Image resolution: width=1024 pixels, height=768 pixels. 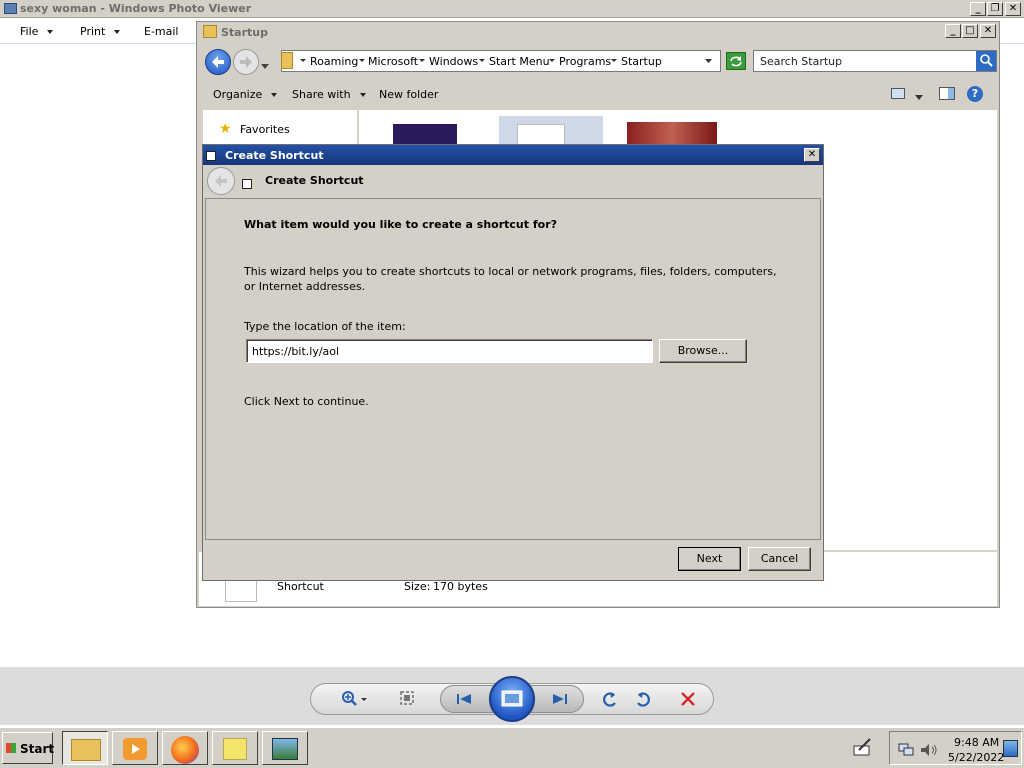 What do you see at coordinates (136, 8) in the screenshot?
I see `photo-viewer-title: sexy woman - Windows Photo Viewer` at bounding box center [136, 8].